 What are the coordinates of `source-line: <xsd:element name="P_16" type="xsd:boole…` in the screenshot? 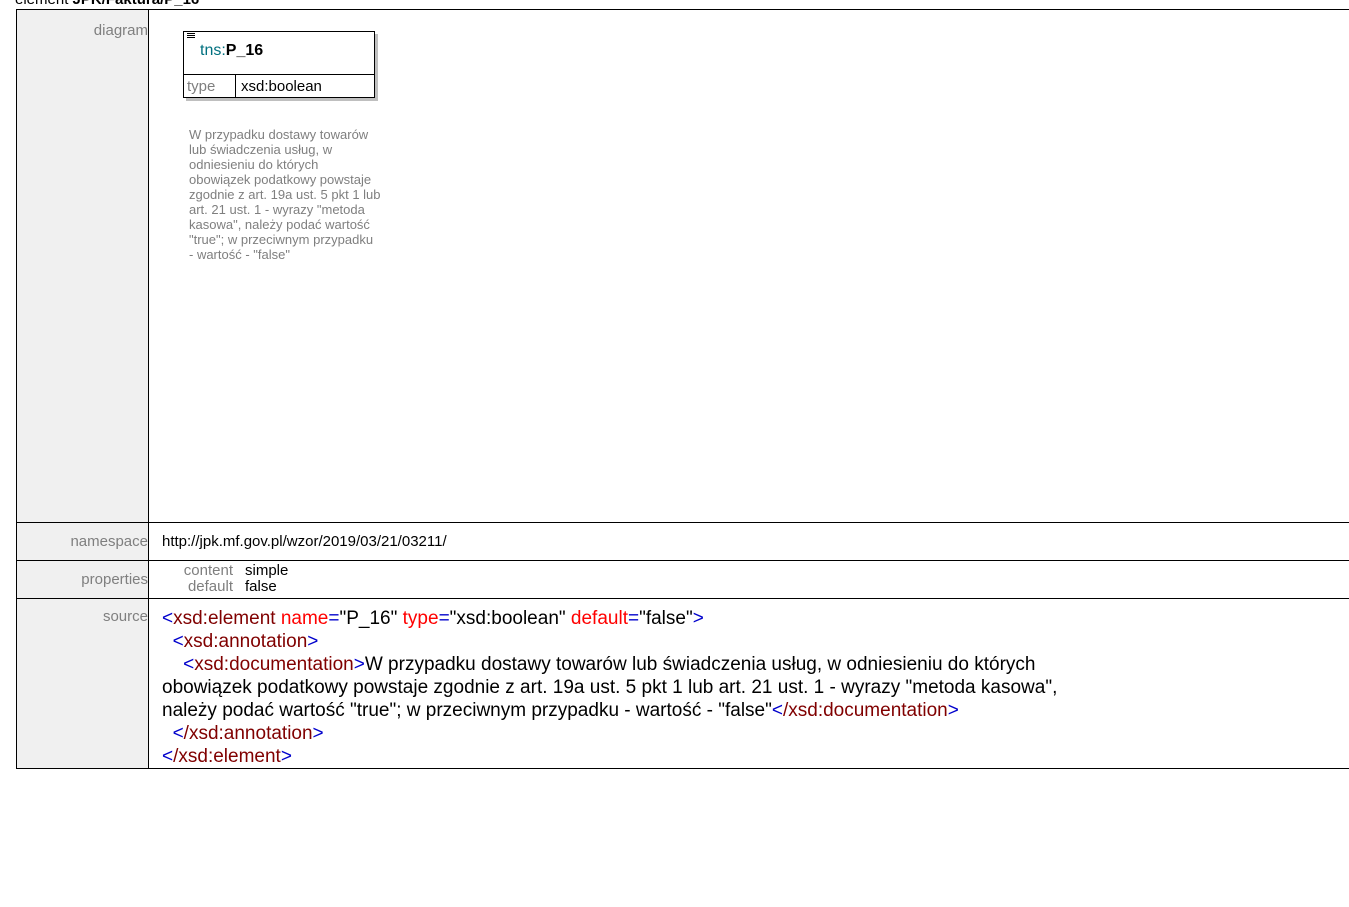 It's located at (433, 618).